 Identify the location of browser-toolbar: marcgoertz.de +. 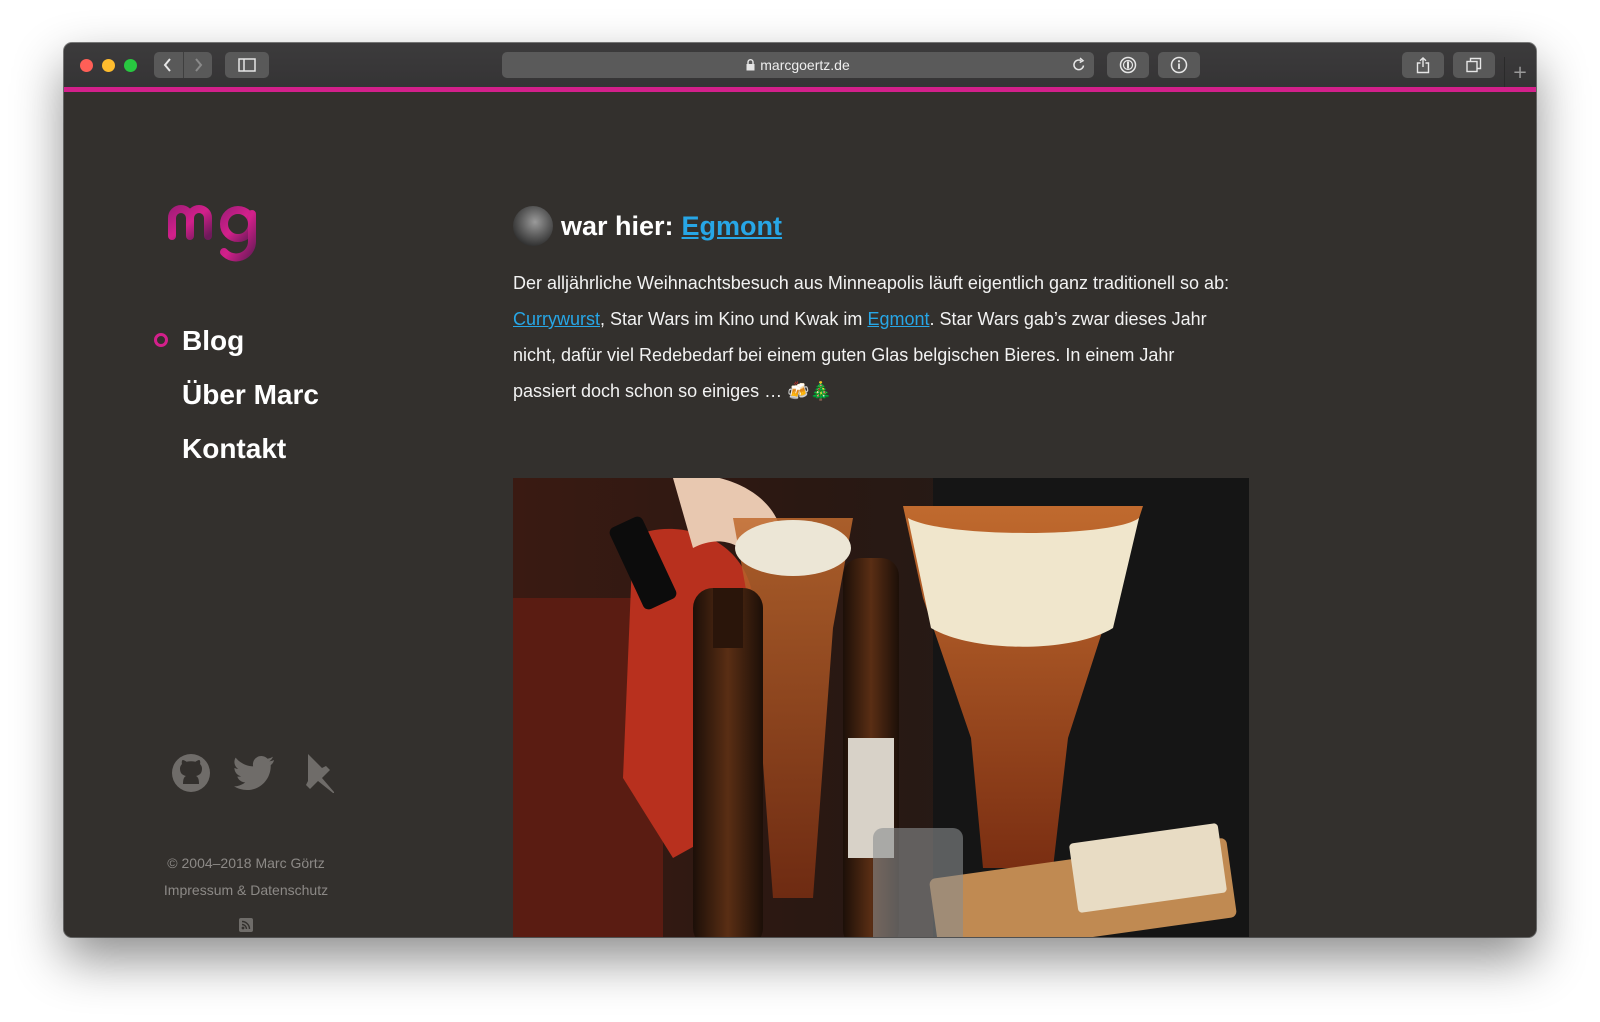
(800, 65).